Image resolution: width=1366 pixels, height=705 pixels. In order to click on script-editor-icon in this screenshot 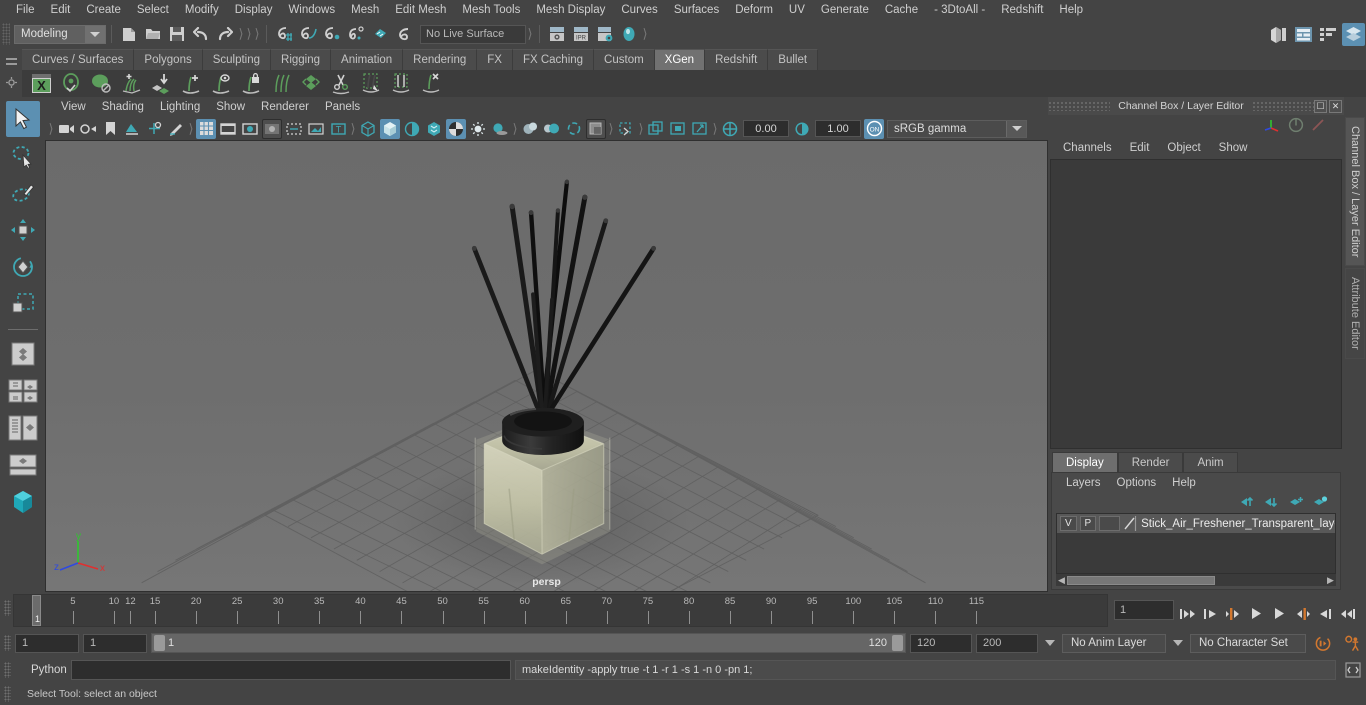, I will do `click(1353, 670)`.